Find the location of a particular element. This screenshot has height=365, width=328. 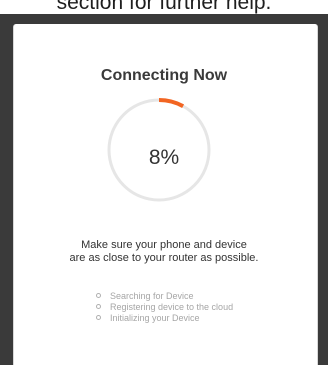

step-registering: Registering device to the cloud is located at coordinates (164, 306).